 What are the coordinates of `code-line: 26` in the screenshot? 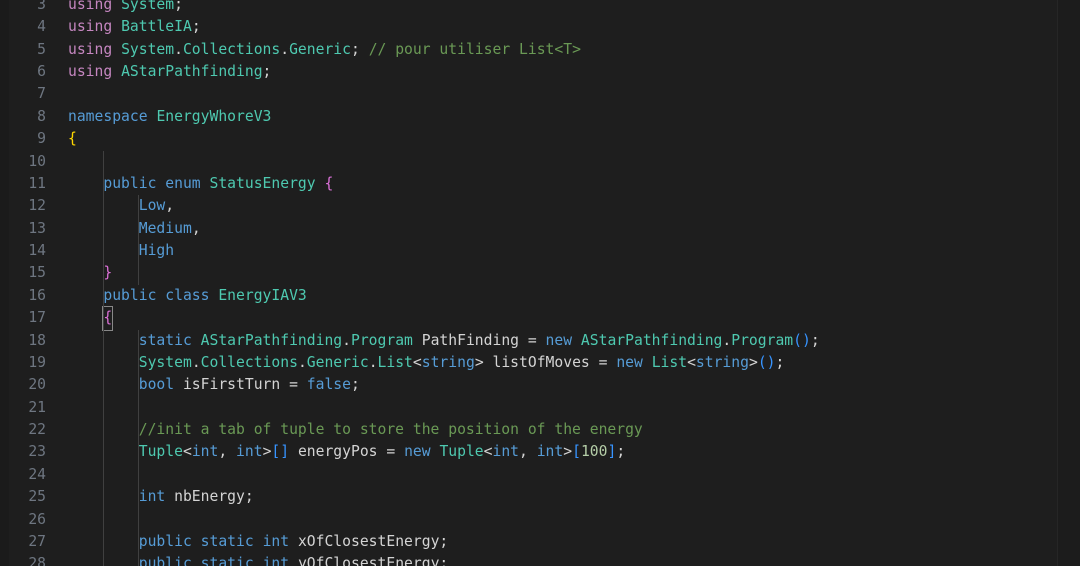 It's located at (540, 520).